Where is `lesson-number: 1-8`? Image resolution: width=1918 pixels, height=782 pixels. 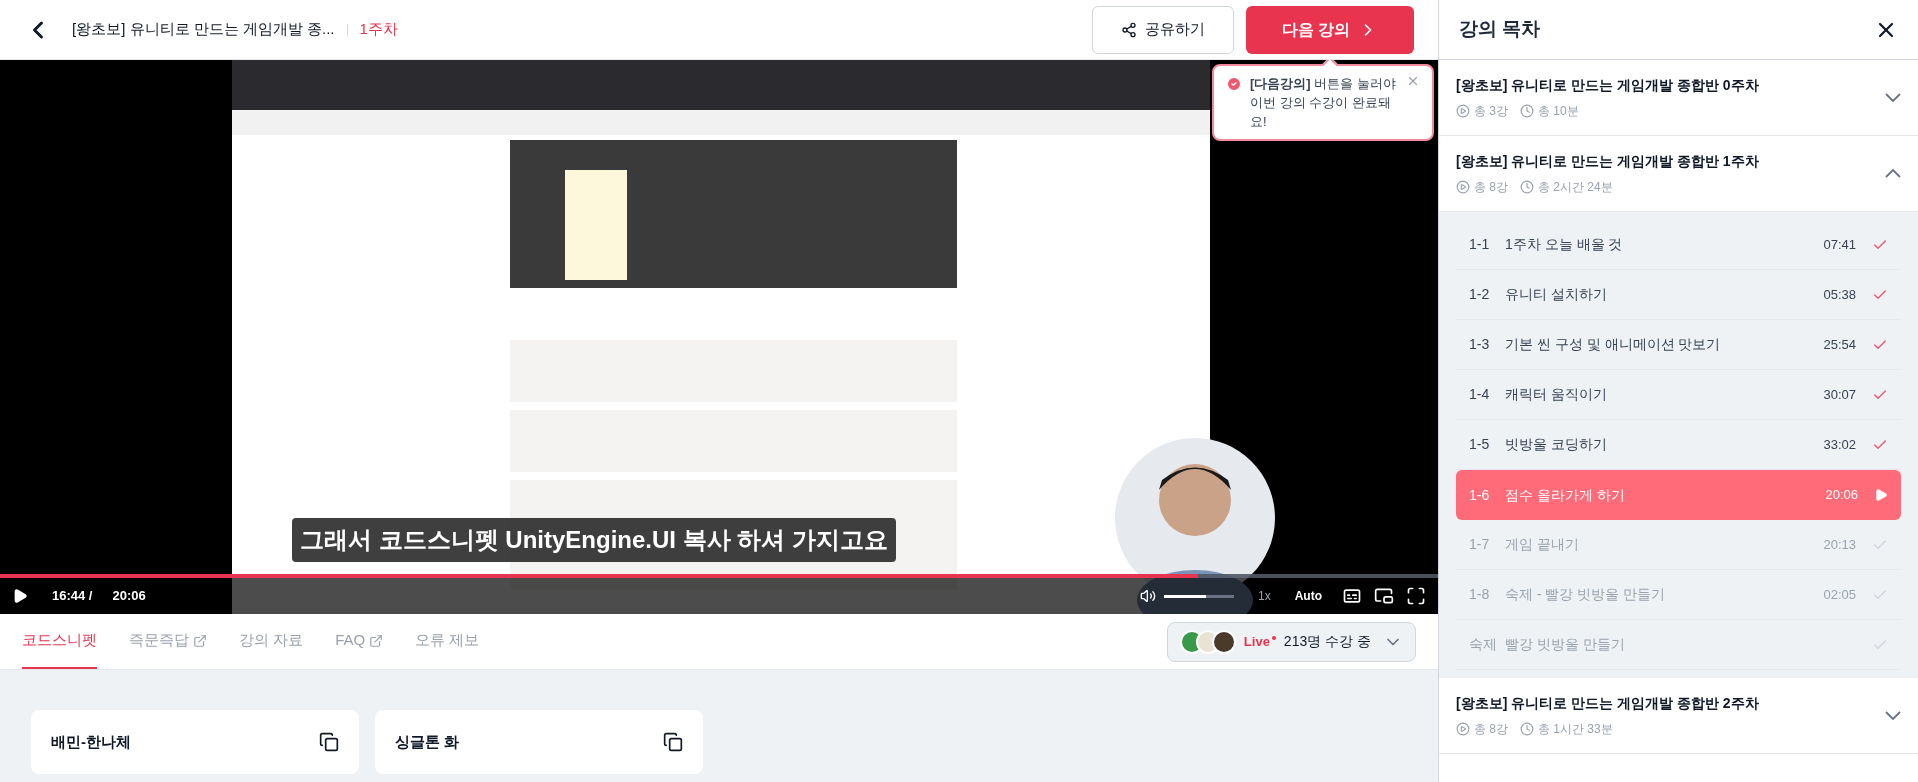 lesson-number: 1-8 is located at coordinates (1480, 594).